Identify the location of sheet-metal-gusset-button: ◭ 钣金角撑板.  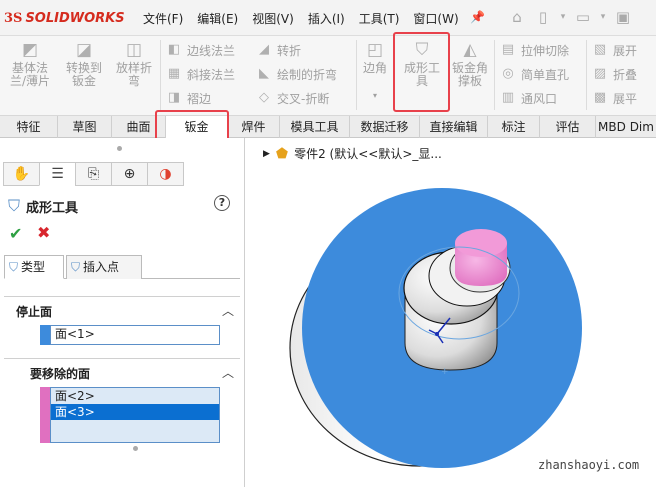
(470, 64).